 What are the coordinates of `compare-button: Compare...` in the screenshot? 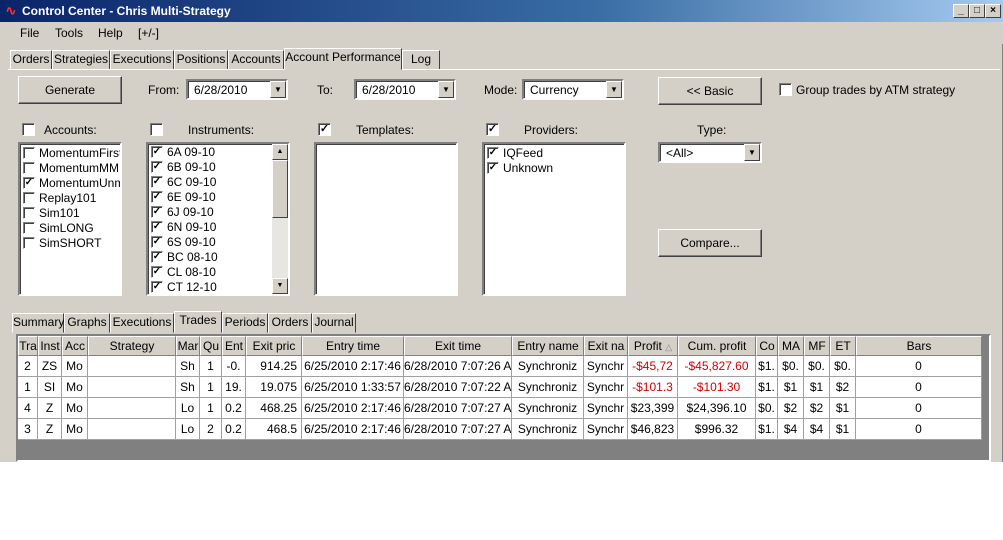 It's located at (710, 243).